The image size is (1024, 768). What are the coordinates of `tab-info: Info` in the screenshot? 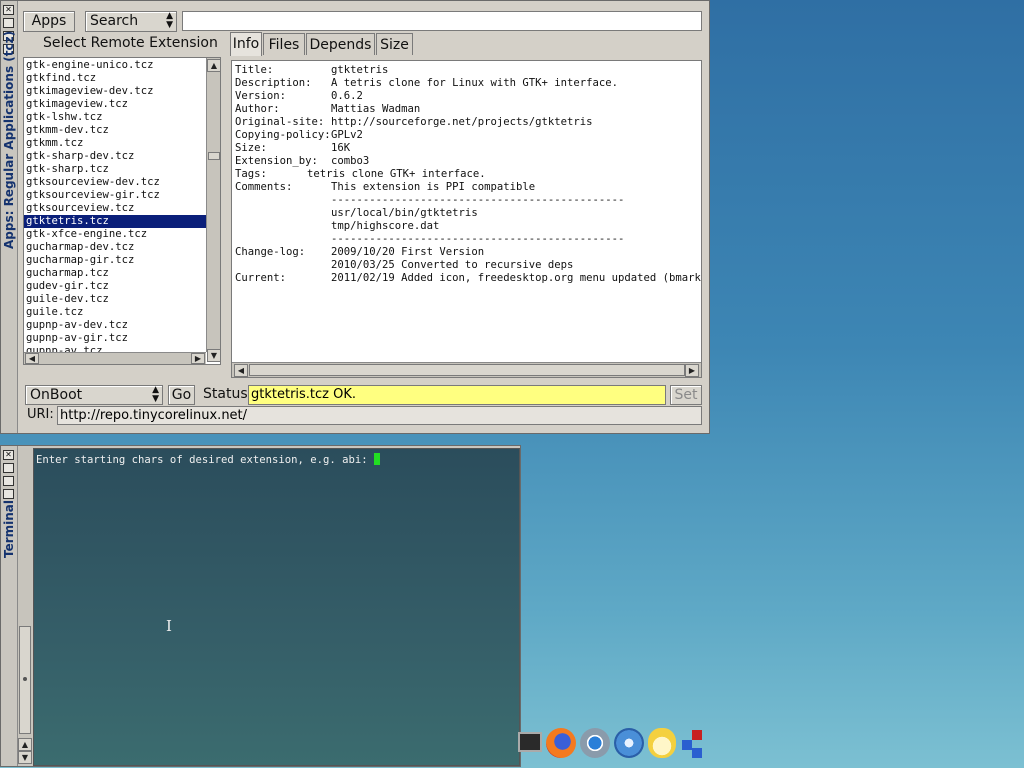 It's located at (246, 44).